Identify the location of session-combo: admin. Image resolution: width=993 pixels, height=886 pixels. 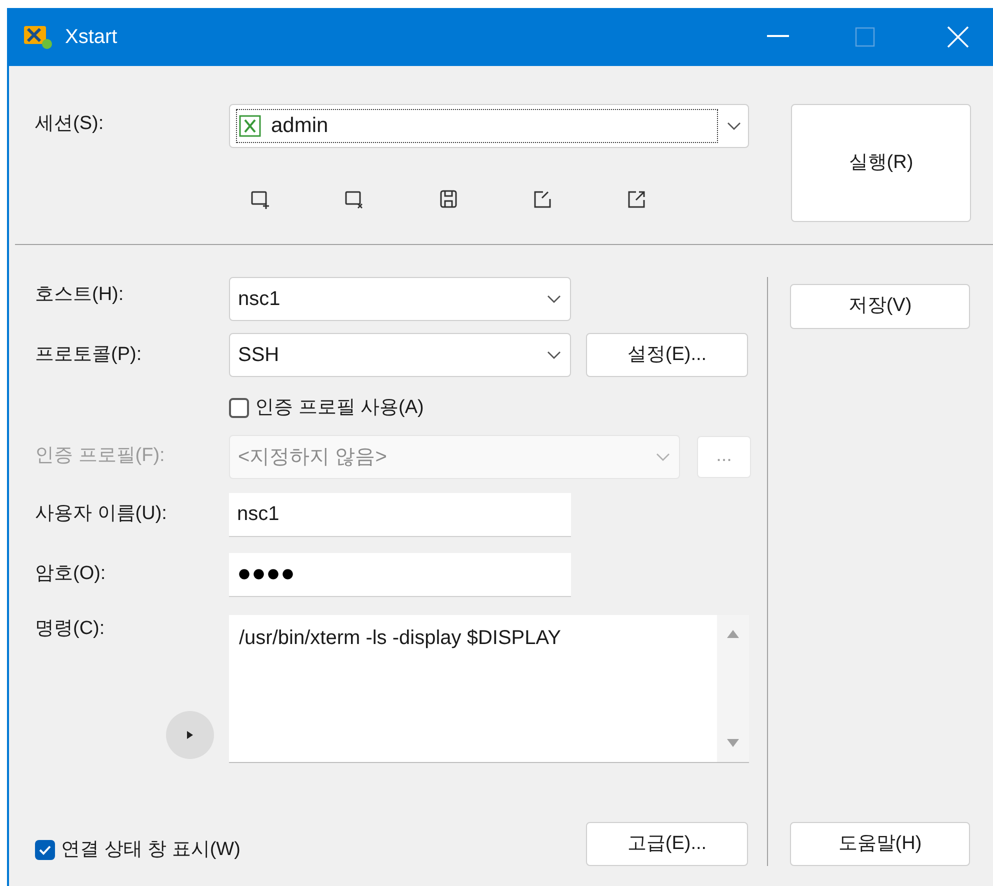
(489, 126).